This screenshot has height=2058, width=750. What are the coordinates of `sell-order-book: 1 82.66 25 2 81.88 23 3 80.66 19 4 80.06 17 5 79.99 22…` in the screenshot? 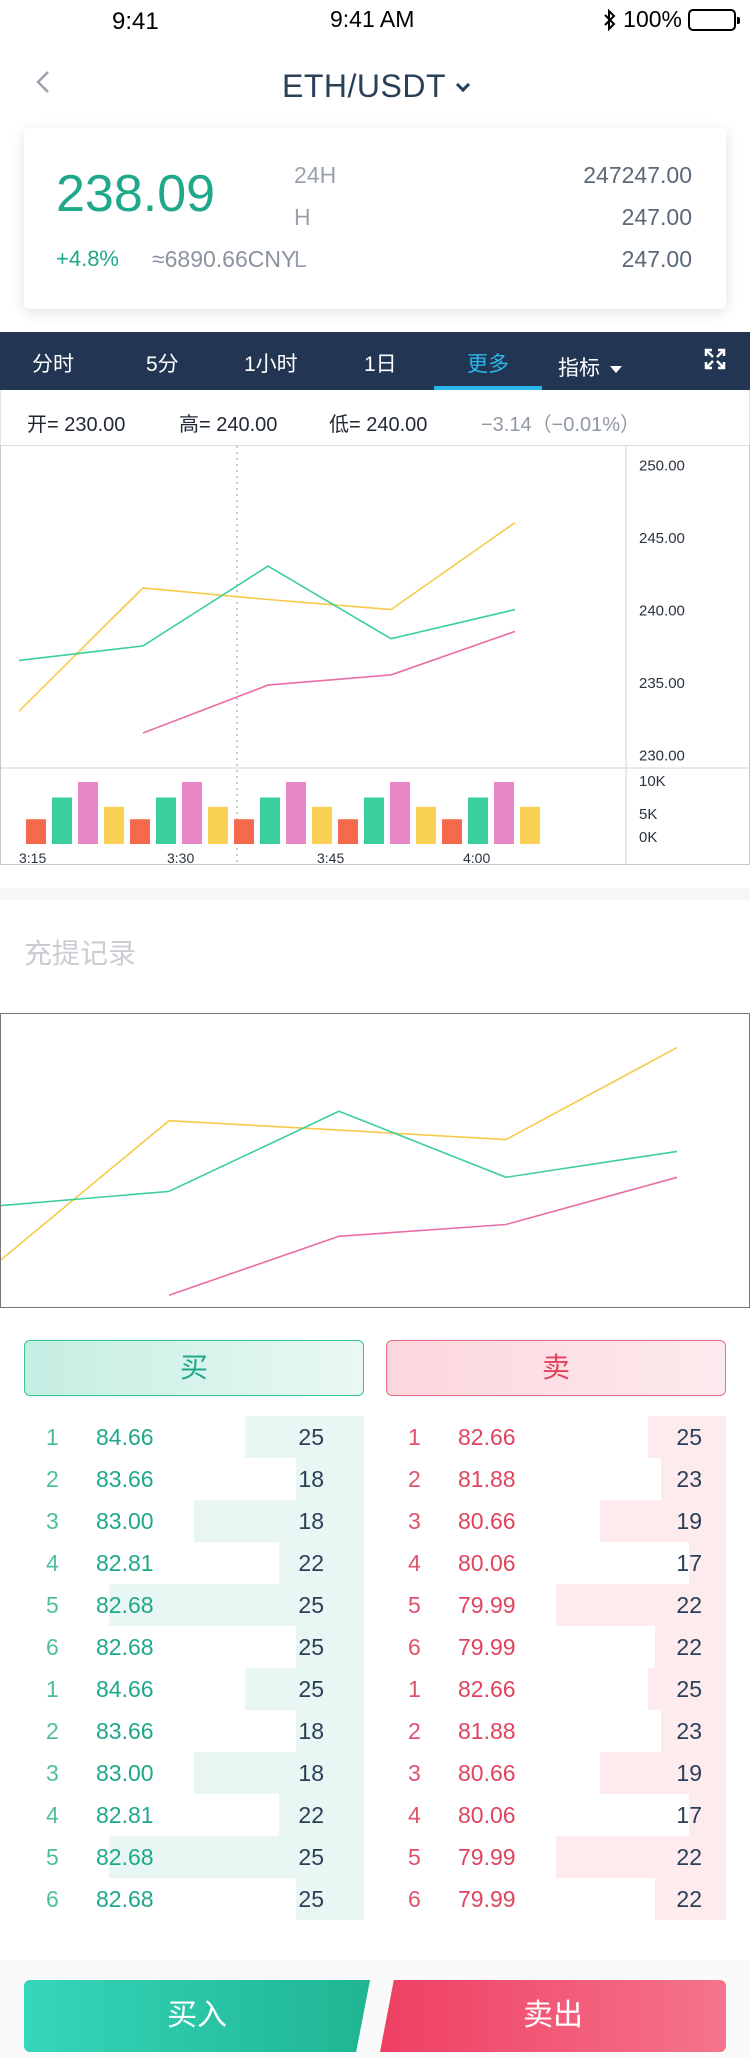 It's located at (556, 1668).